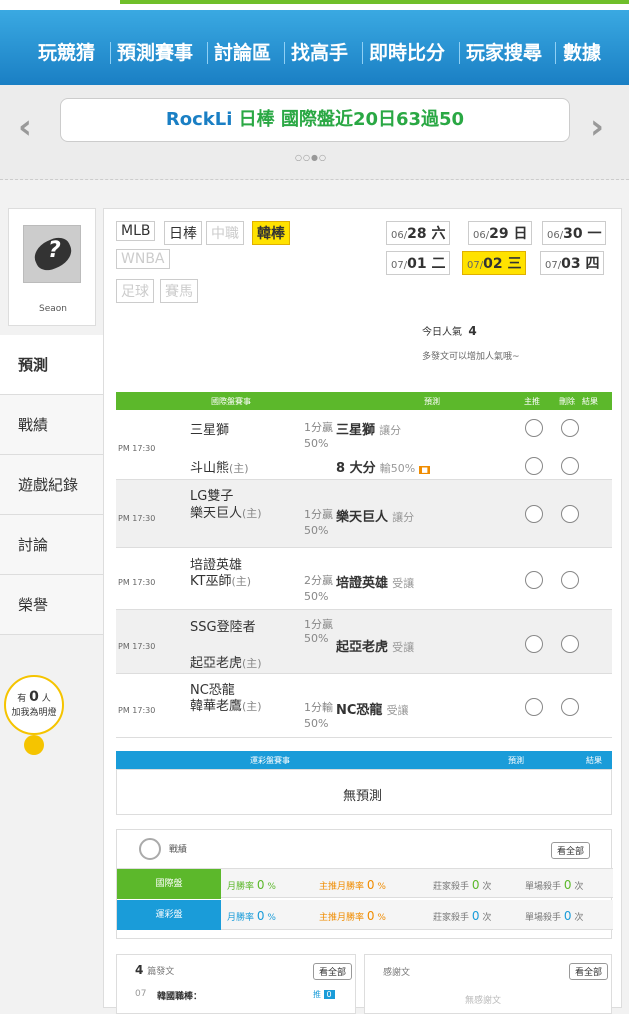 Image resolution: width=629 pixels, height=1014 pixels. Describe the element at coordinates (51, 545) in the screenshot. I see `sidebar-item-discussion: 討論` at that location.